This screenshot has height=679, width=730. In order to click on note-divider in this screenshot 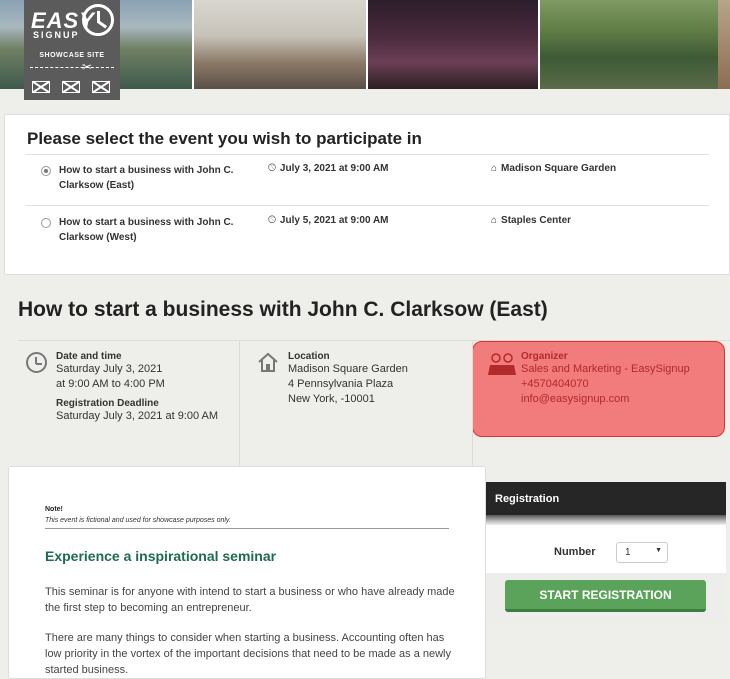, I will do `click(247, 528)`.